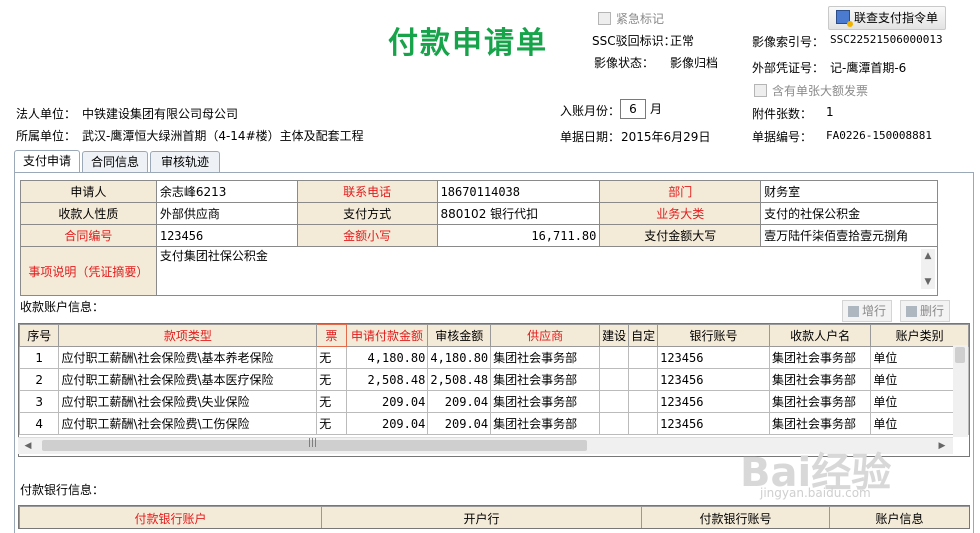 The height and width of the screenshot is (533, 980). I want to click on applicant-field: 余志峰6213, so click(226, 191).